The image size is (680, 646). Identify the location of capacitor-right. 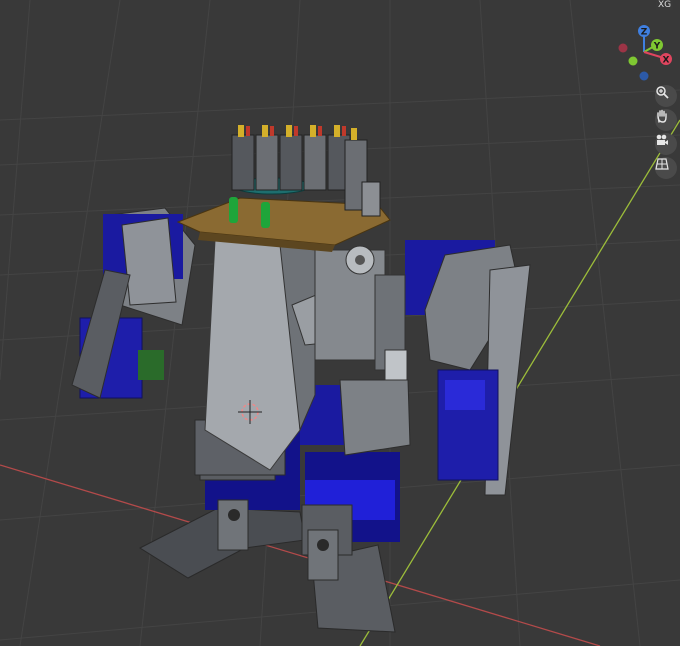
(265, 215).